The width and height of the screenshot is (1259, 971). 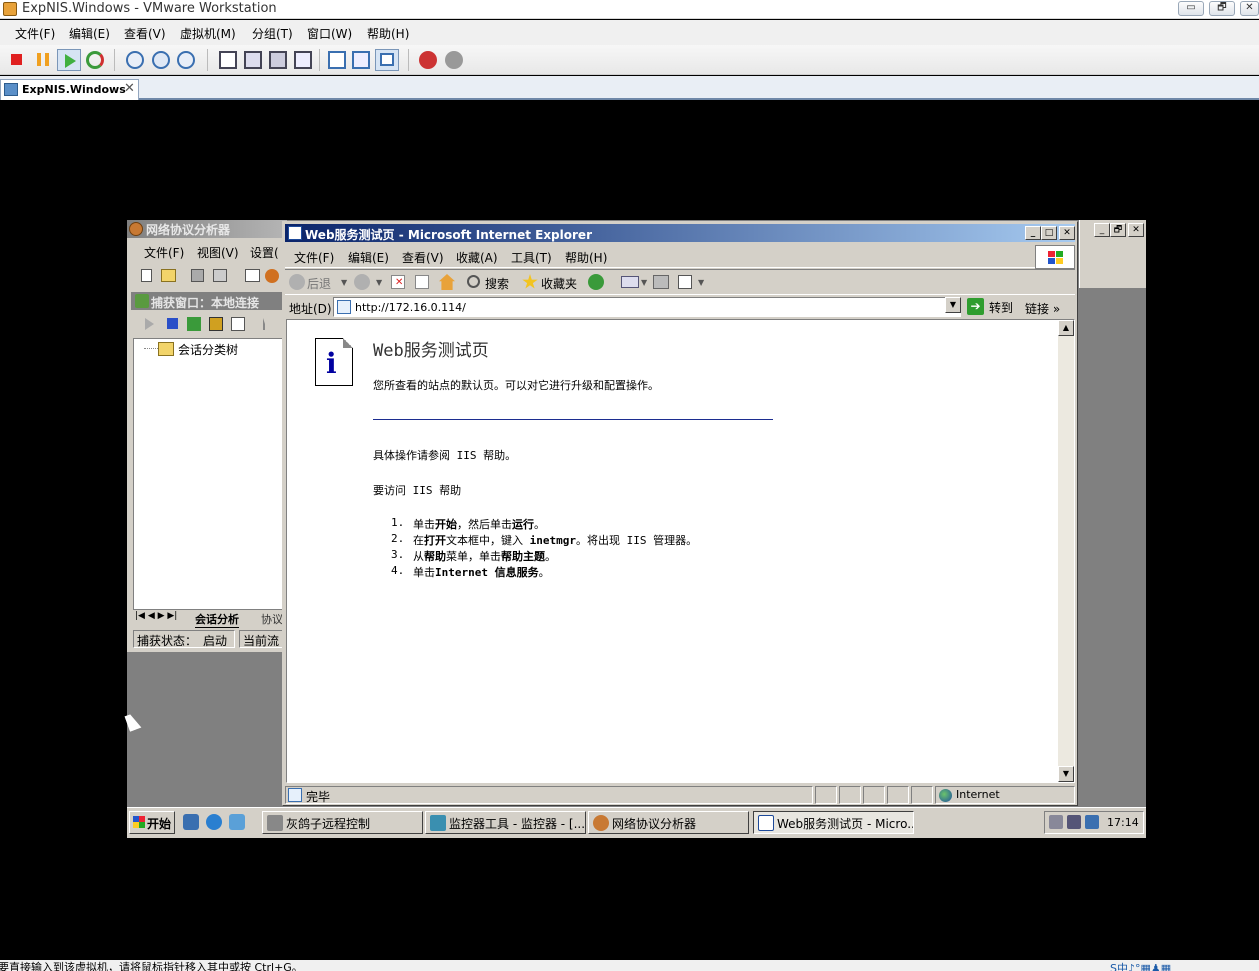 I want to click on search-icon, so click(x=473, y=281).